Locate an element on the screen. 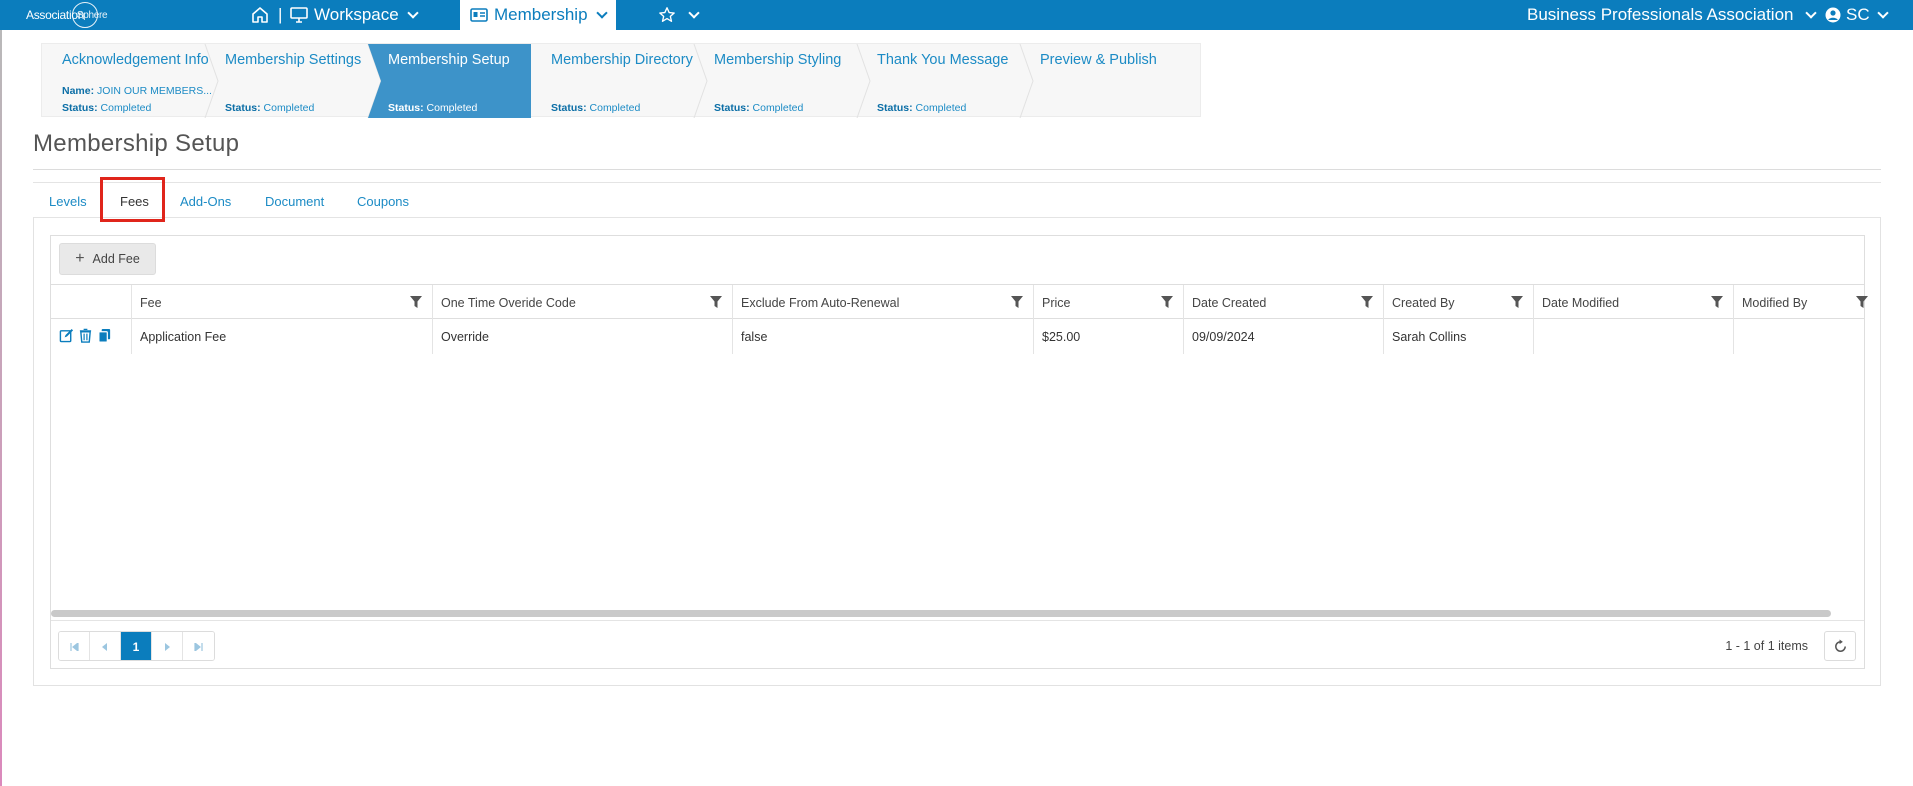  first-page-button is located at coordinates (74, 646).